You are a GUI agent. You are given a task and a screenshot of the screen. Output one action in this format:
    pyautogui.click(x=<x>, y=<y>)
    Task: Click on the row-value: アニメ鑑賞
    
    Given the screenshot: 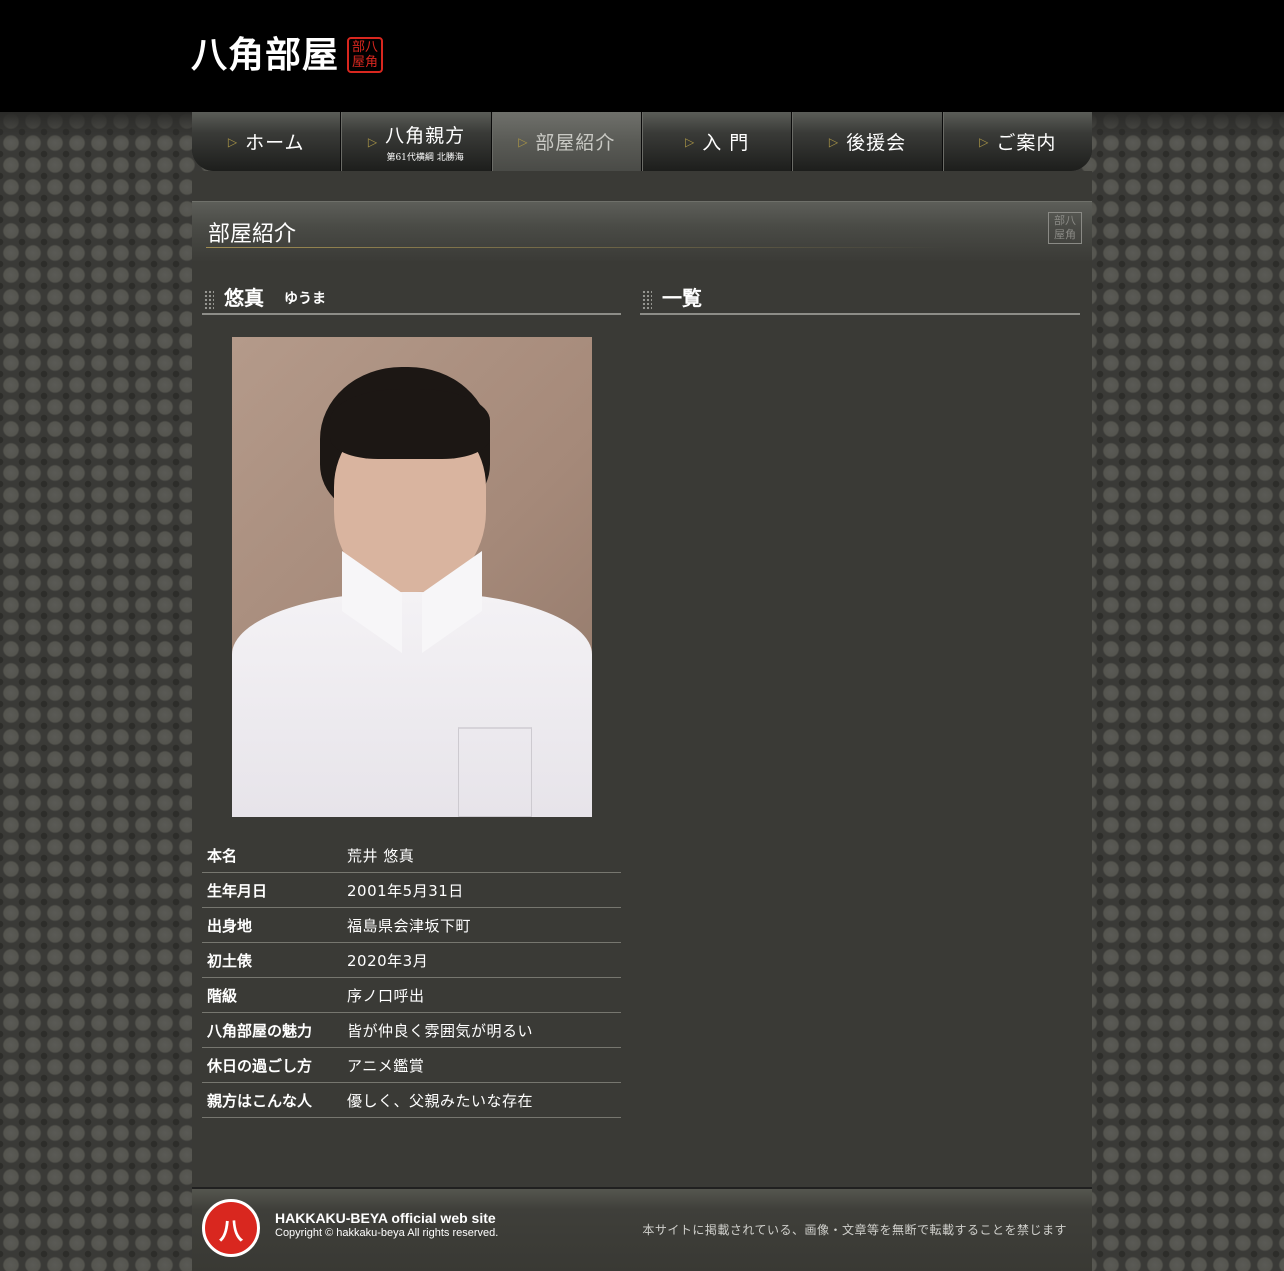 What is the action you would take?
    pyautogui.click(x=481, y=1065)
    